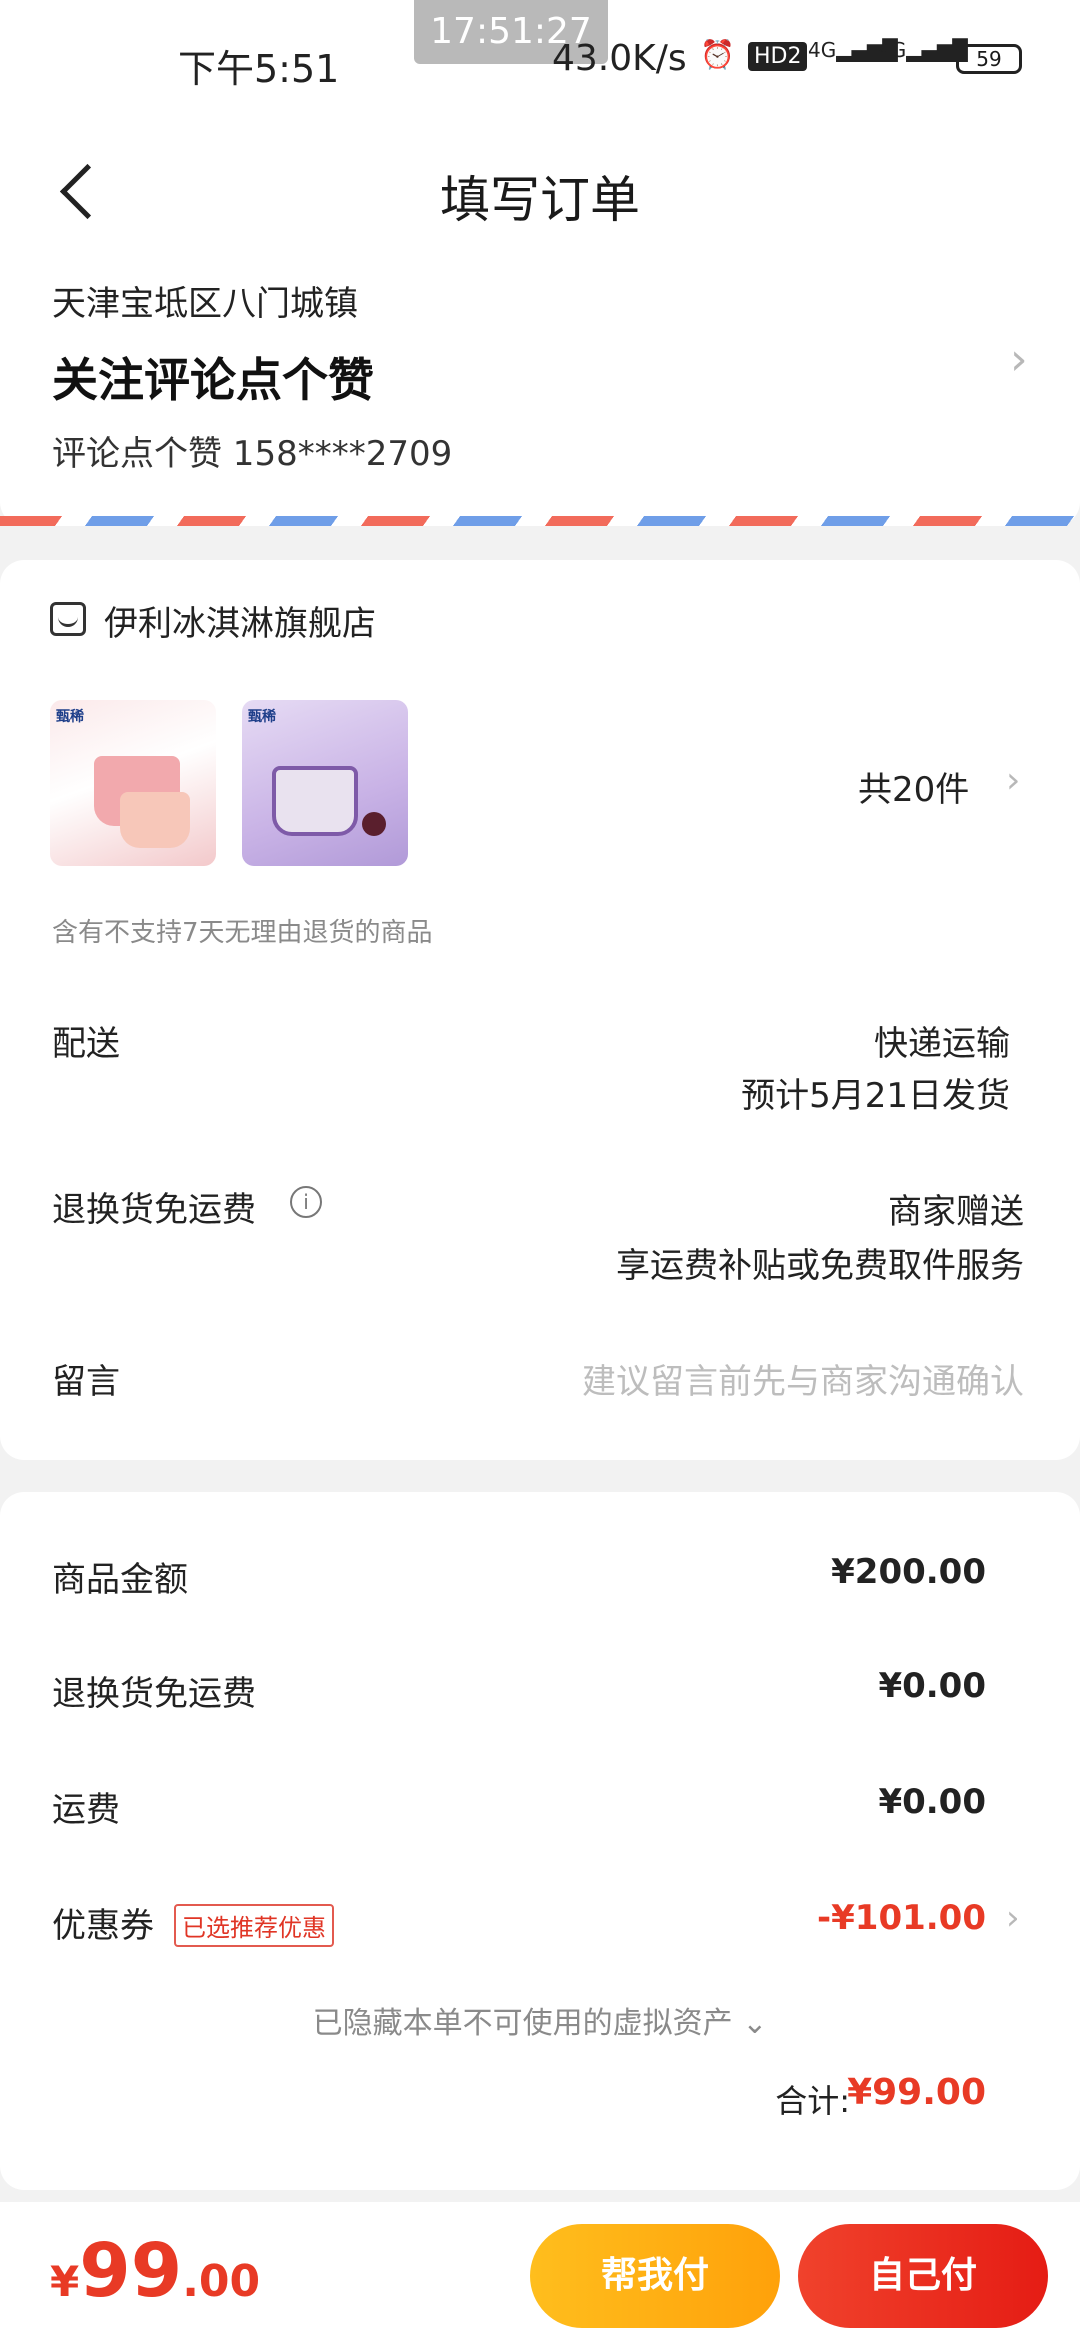 This screenshot has width=1080, height=2340. I want to click on info-icon: i, so click(306, 1202).